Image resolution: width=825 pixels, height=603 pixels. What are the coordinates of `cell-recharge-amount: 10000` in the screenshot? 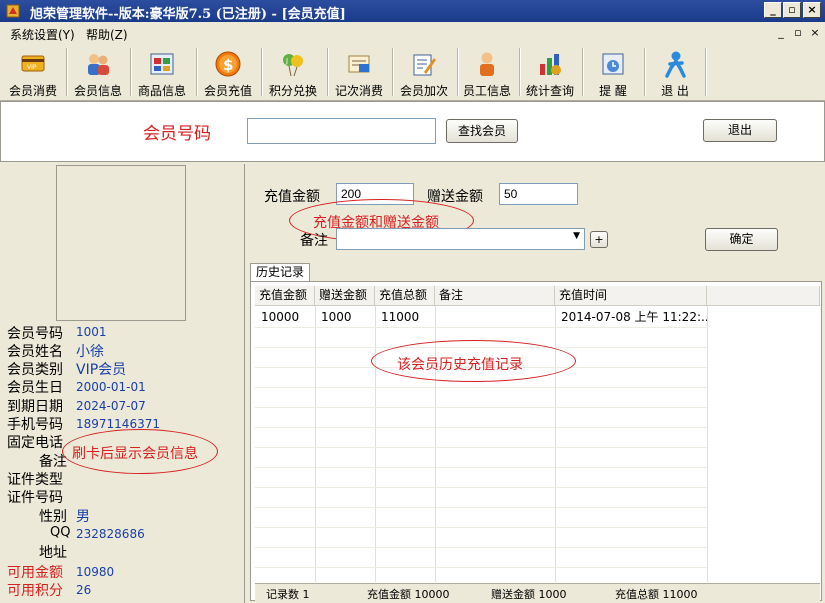 It's located at (280, 317).